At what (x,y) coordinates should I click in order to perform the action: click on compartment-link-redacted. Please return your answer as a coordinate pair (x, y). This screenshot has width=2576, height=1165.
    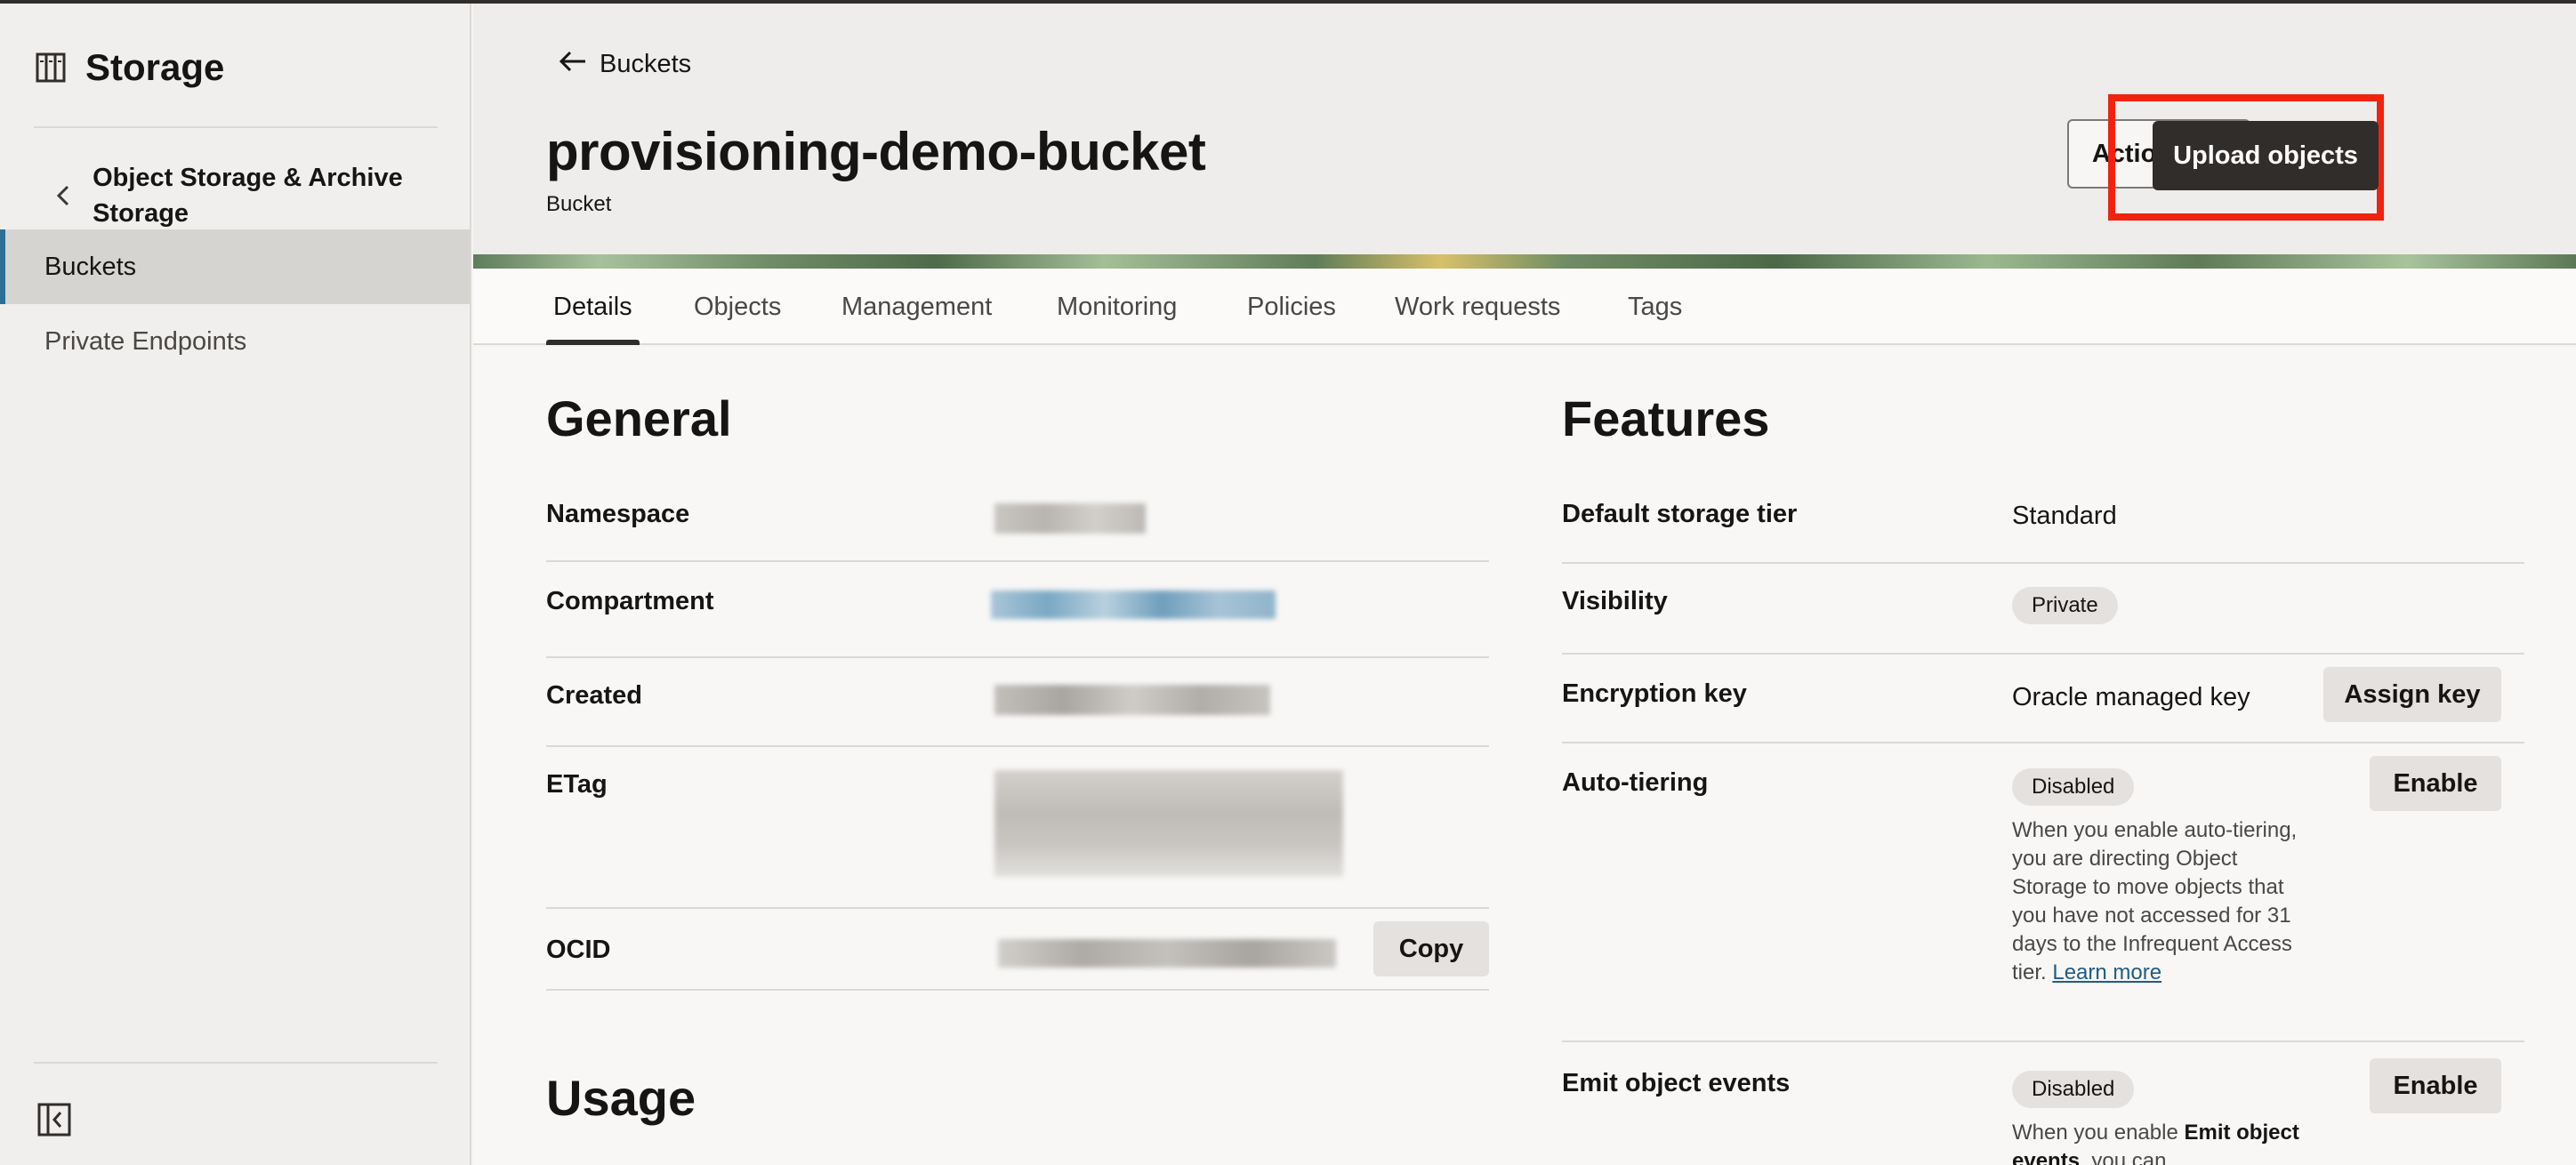
    Looking at the image, I should click on (1133, 605).